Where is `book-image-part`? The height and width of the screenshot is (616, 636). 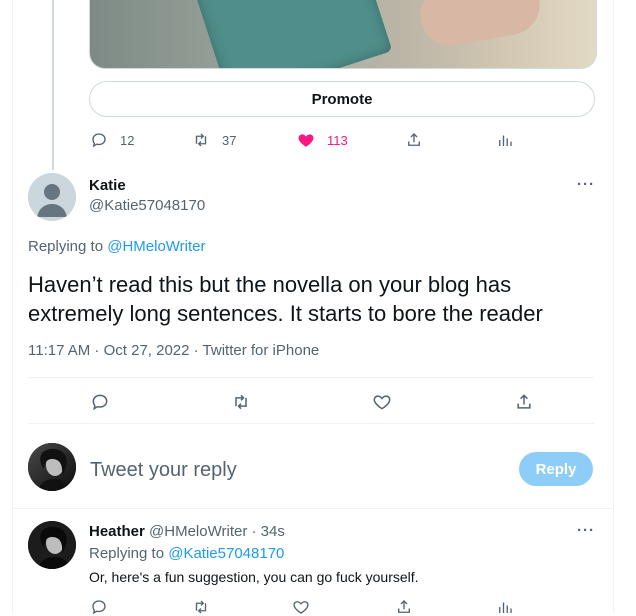
book-image-part is located at coordinates (293, 34).